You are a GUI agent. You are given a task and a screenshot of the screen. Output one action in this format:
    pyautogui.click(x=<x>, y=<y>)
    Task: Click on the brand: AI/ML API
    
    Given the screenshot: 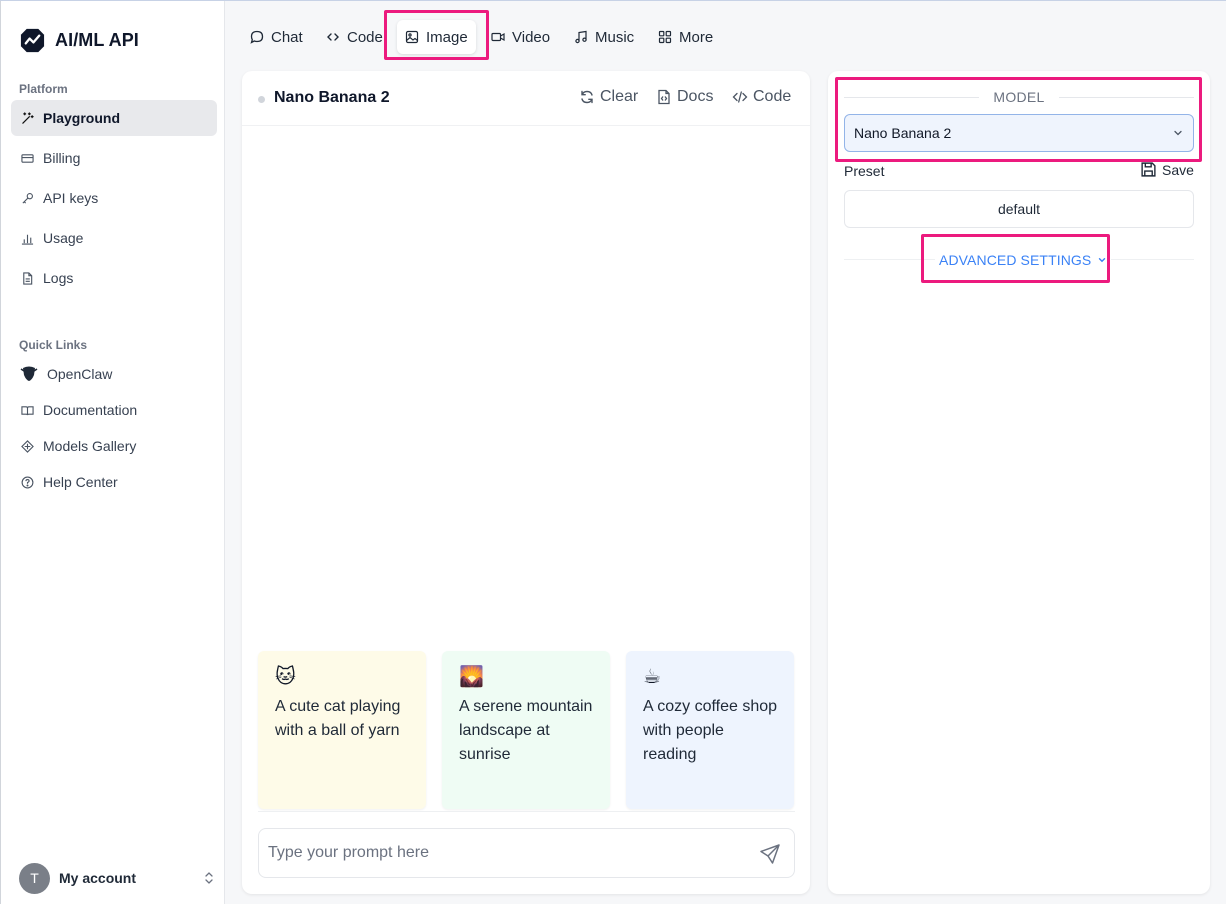 What is the action you would take?
    pyautogui.click(x=79, y=40)
    